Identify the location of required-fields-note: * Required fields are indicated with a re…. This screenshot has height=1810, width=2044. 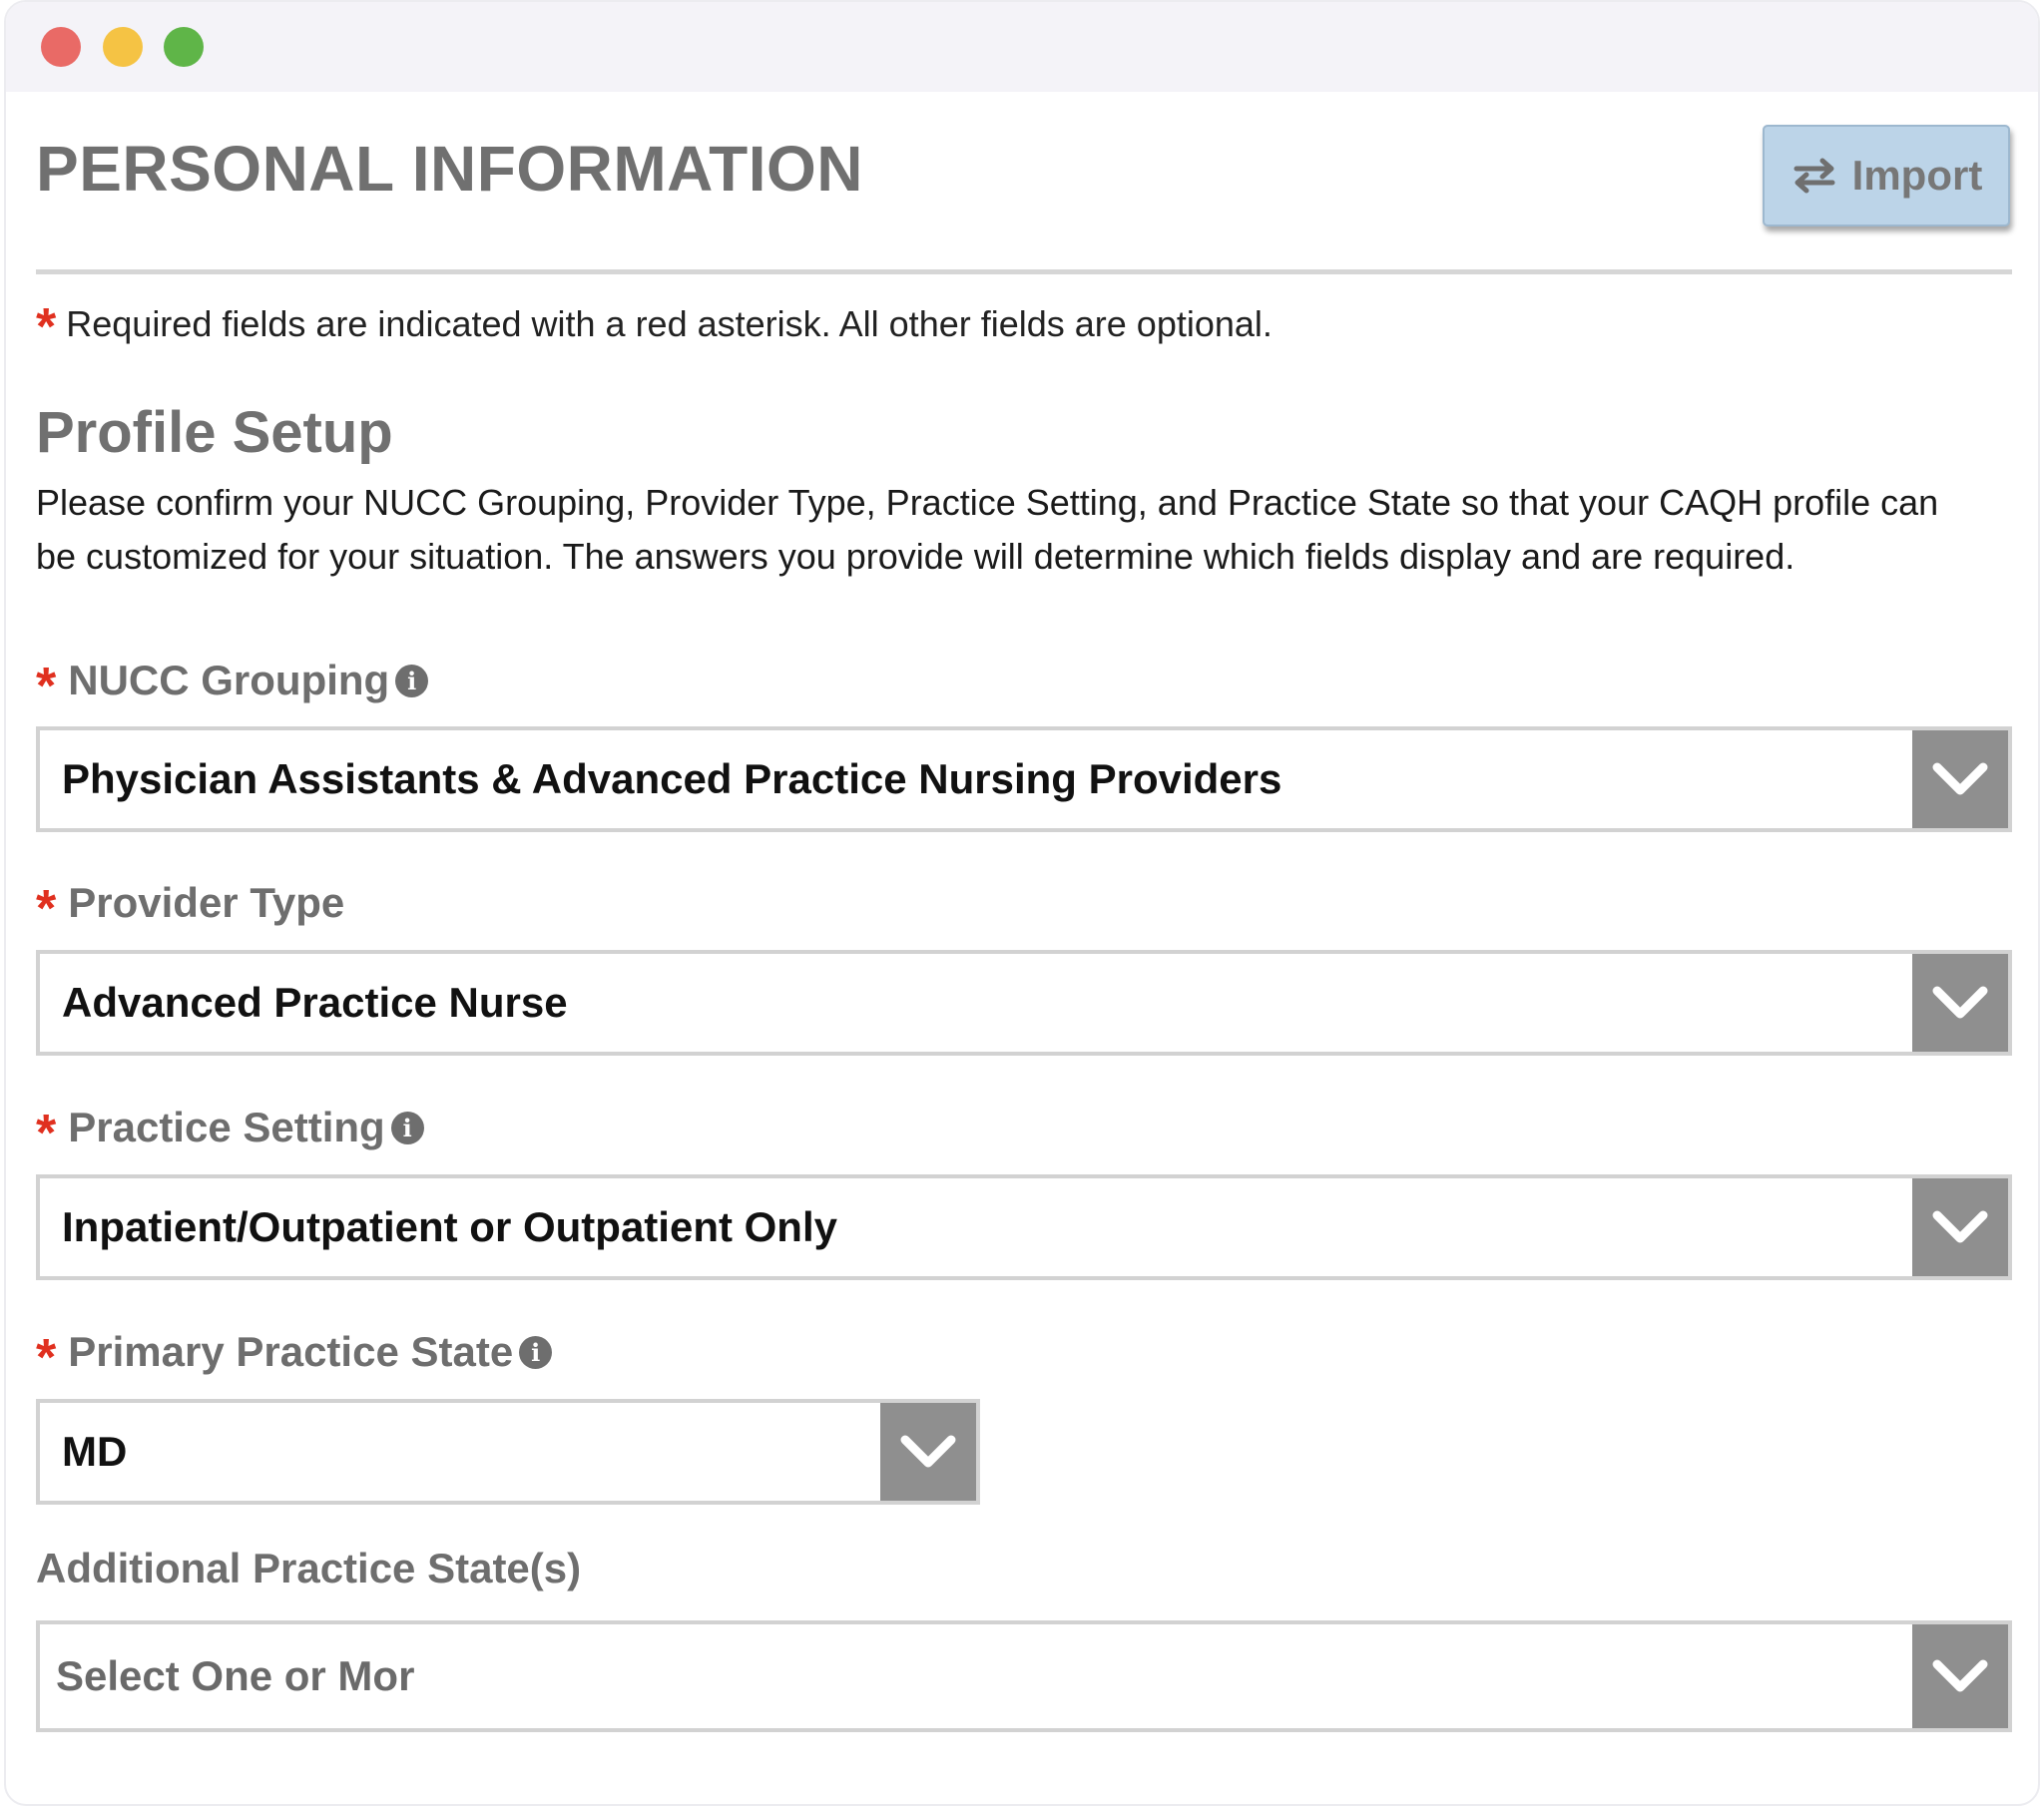
(654, 322).